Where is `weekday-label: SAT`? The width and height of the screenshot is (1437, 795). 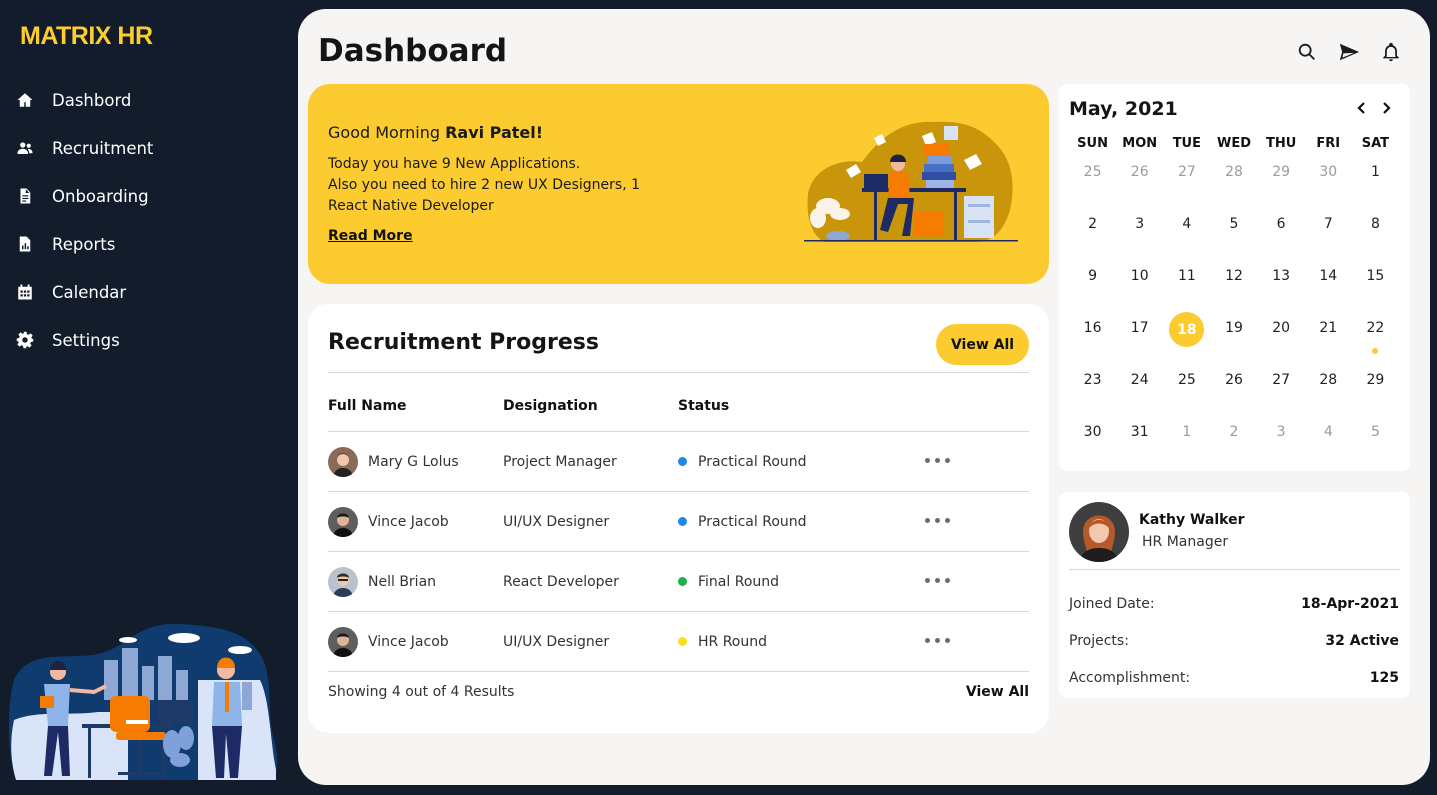 weekday-label: SAT is located at coordinates (1375, 143).